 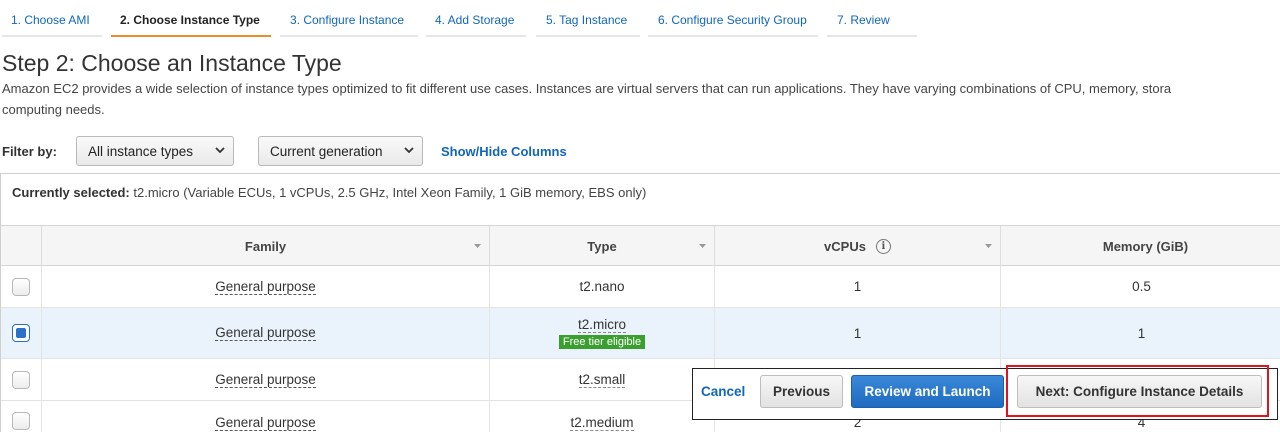 What do you see at coordinates (863, 20) in the screenshot?
I see `tab-review: 7. Review` at bounding box center [863, 20].